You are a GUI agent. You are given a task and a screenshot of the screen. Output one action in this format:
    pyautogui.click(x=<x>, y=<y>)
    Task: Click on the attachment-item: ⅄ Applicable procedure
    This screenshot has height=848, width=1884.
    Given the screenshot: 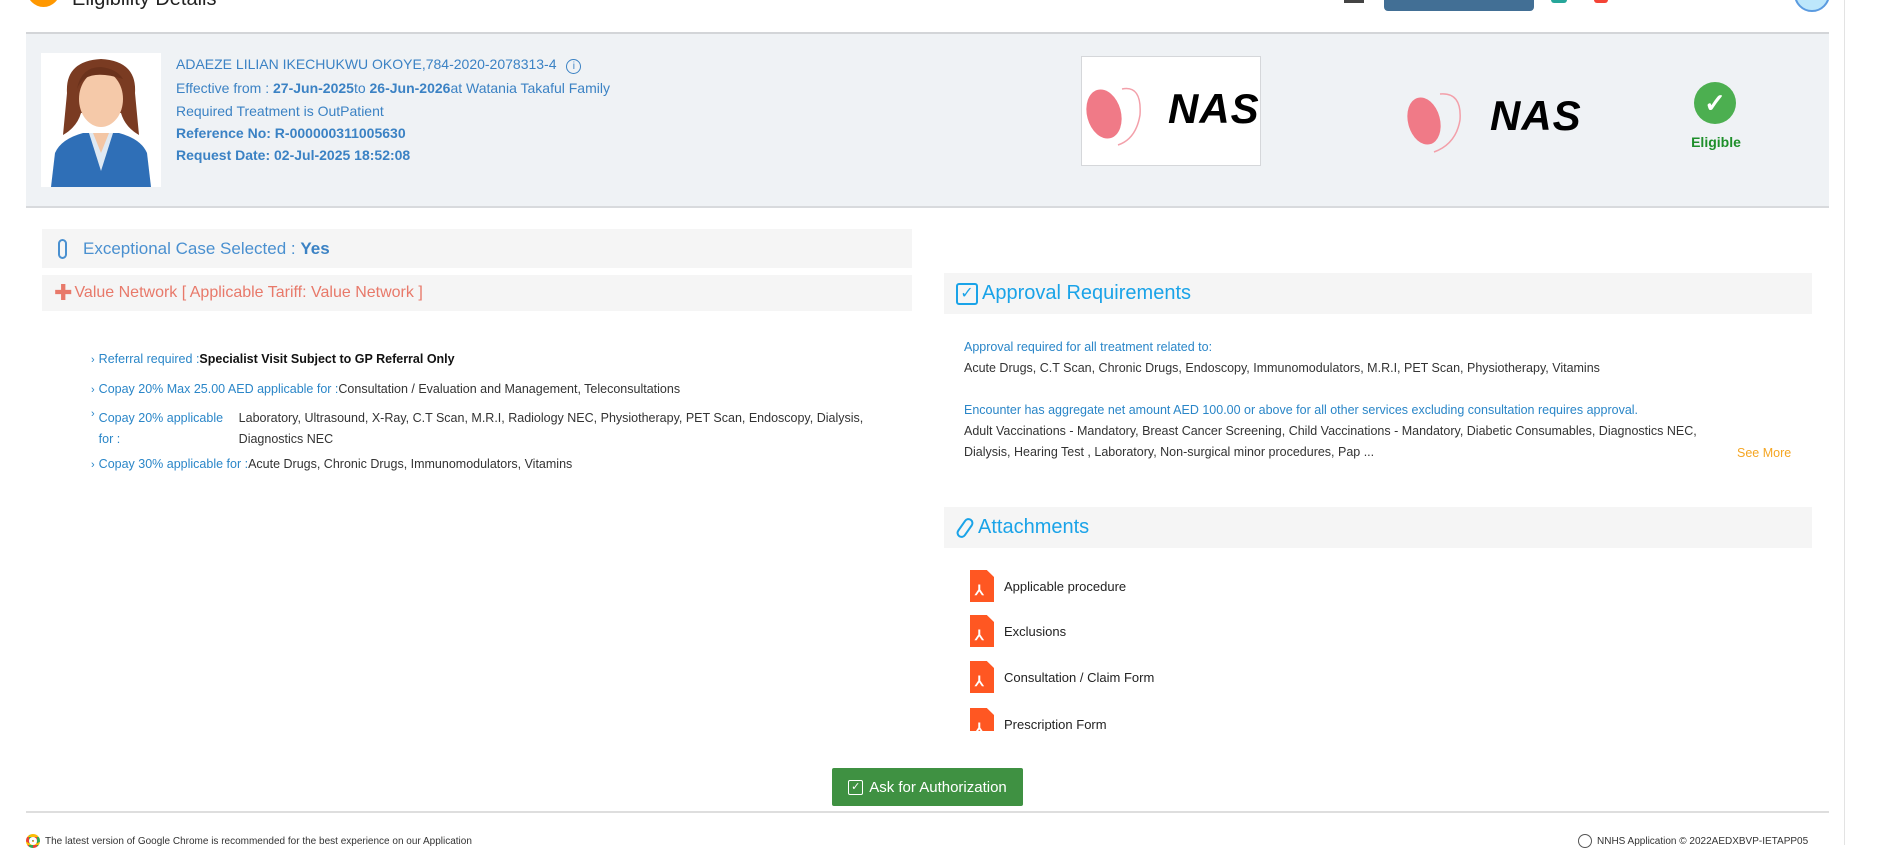 What is the action you would take?
    pyautogui.click(x=1048, y=586)
    